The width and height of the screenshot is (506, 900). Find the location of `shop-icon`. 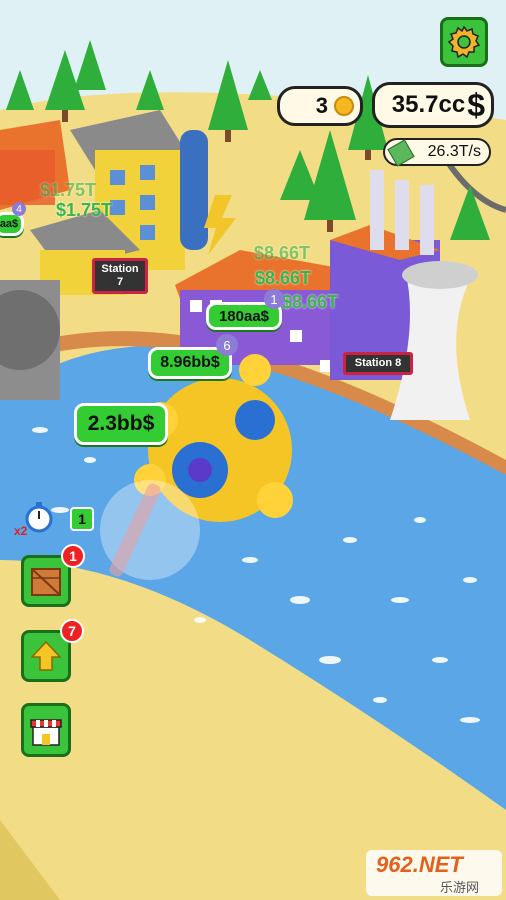

shop-icon is located at coordinates (46, 732).